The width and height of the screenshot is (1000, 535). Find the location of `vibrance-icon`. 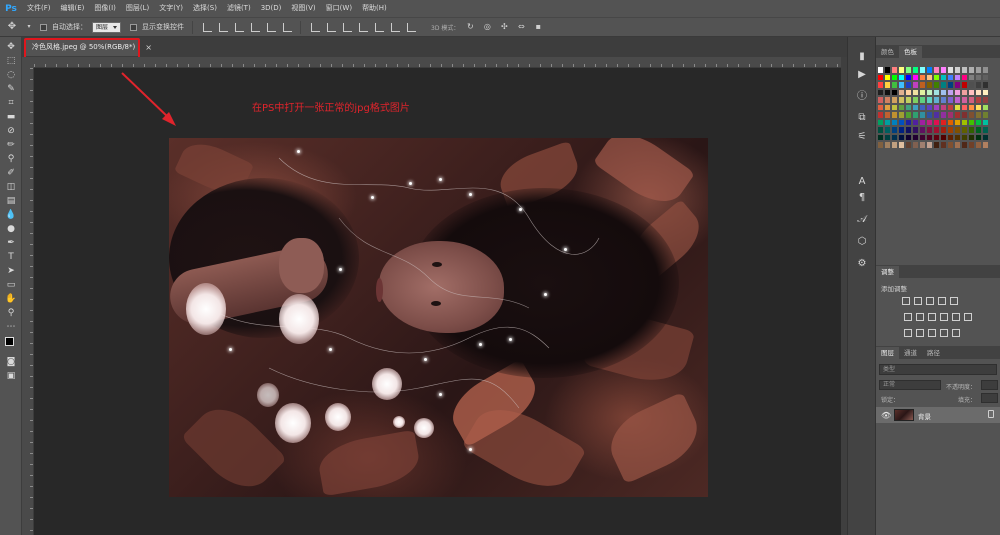

vibrance-icon is located at coordinates (954, 301).